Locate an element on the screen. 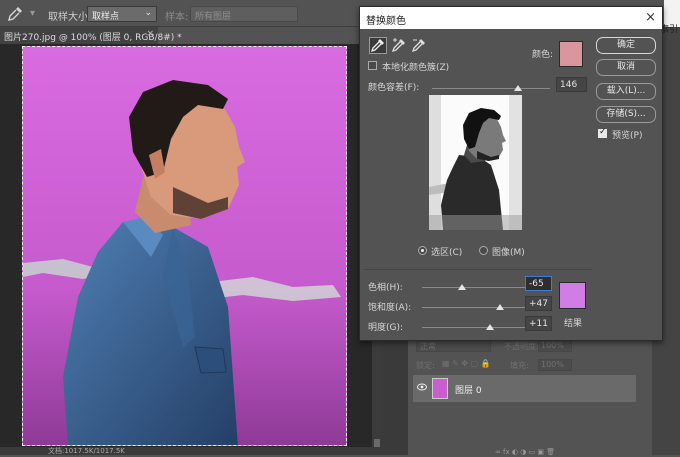 This screenshot has height=457, width=680. selection-mask-preview is located at coordinates (475, 162).